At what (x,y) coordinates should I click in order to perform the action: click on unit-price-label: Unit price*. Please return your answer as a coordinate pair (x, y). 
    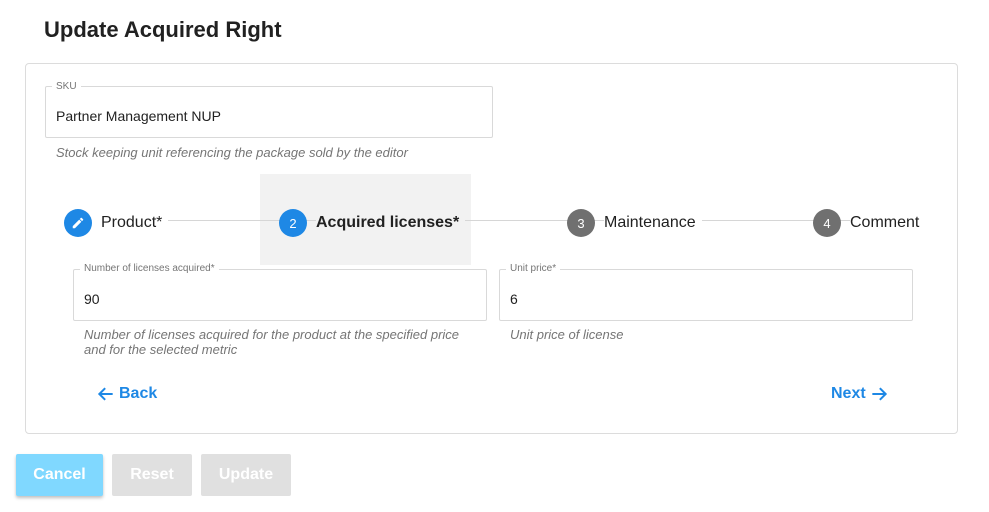
    Looking at the image, I should click on (533, 269).